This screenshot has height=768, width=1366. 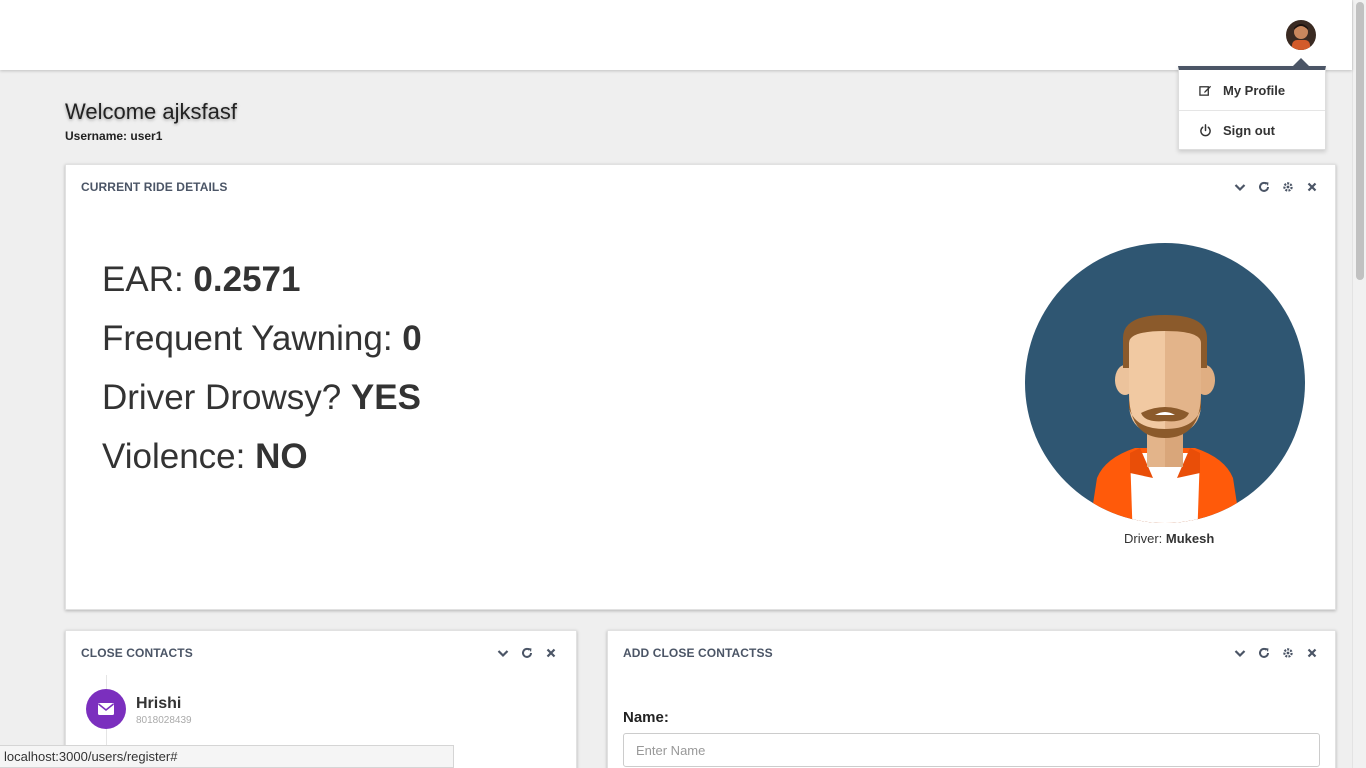 I want to click on profile-dropdown-menu: My Profile Sign out, so click(x=1252, y=104).